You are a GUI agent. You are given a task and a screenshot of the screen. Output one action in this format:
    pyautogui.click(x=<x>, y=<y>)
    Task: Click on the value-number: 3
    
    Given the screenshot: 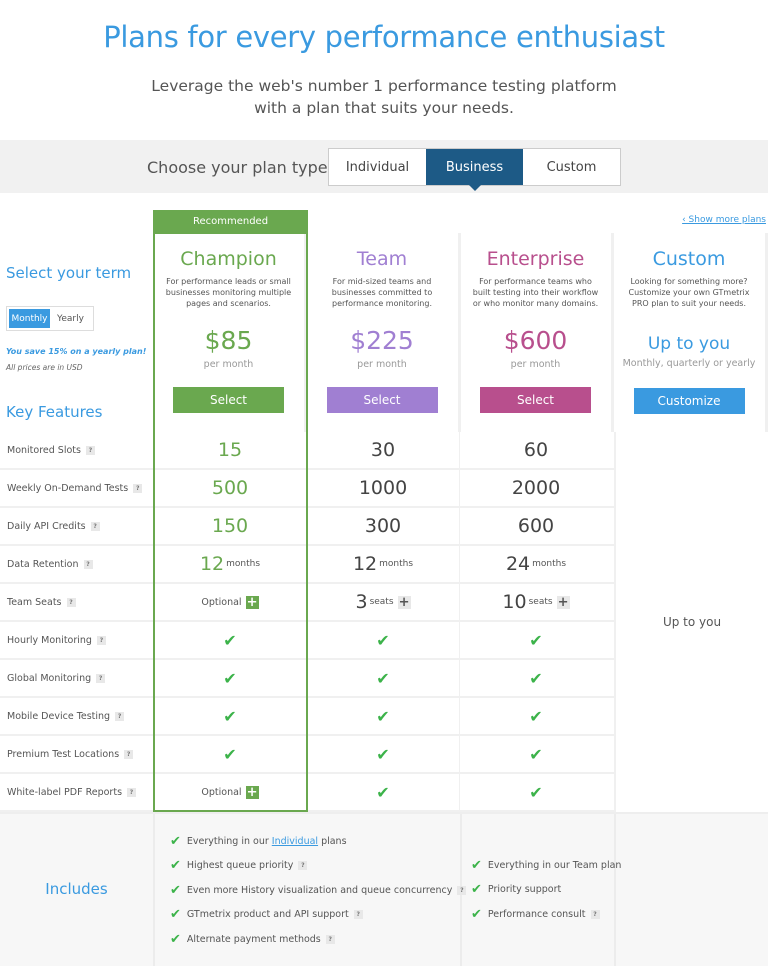 What is the action you would take?
    pyautogui.click(x=361, y=602)
    